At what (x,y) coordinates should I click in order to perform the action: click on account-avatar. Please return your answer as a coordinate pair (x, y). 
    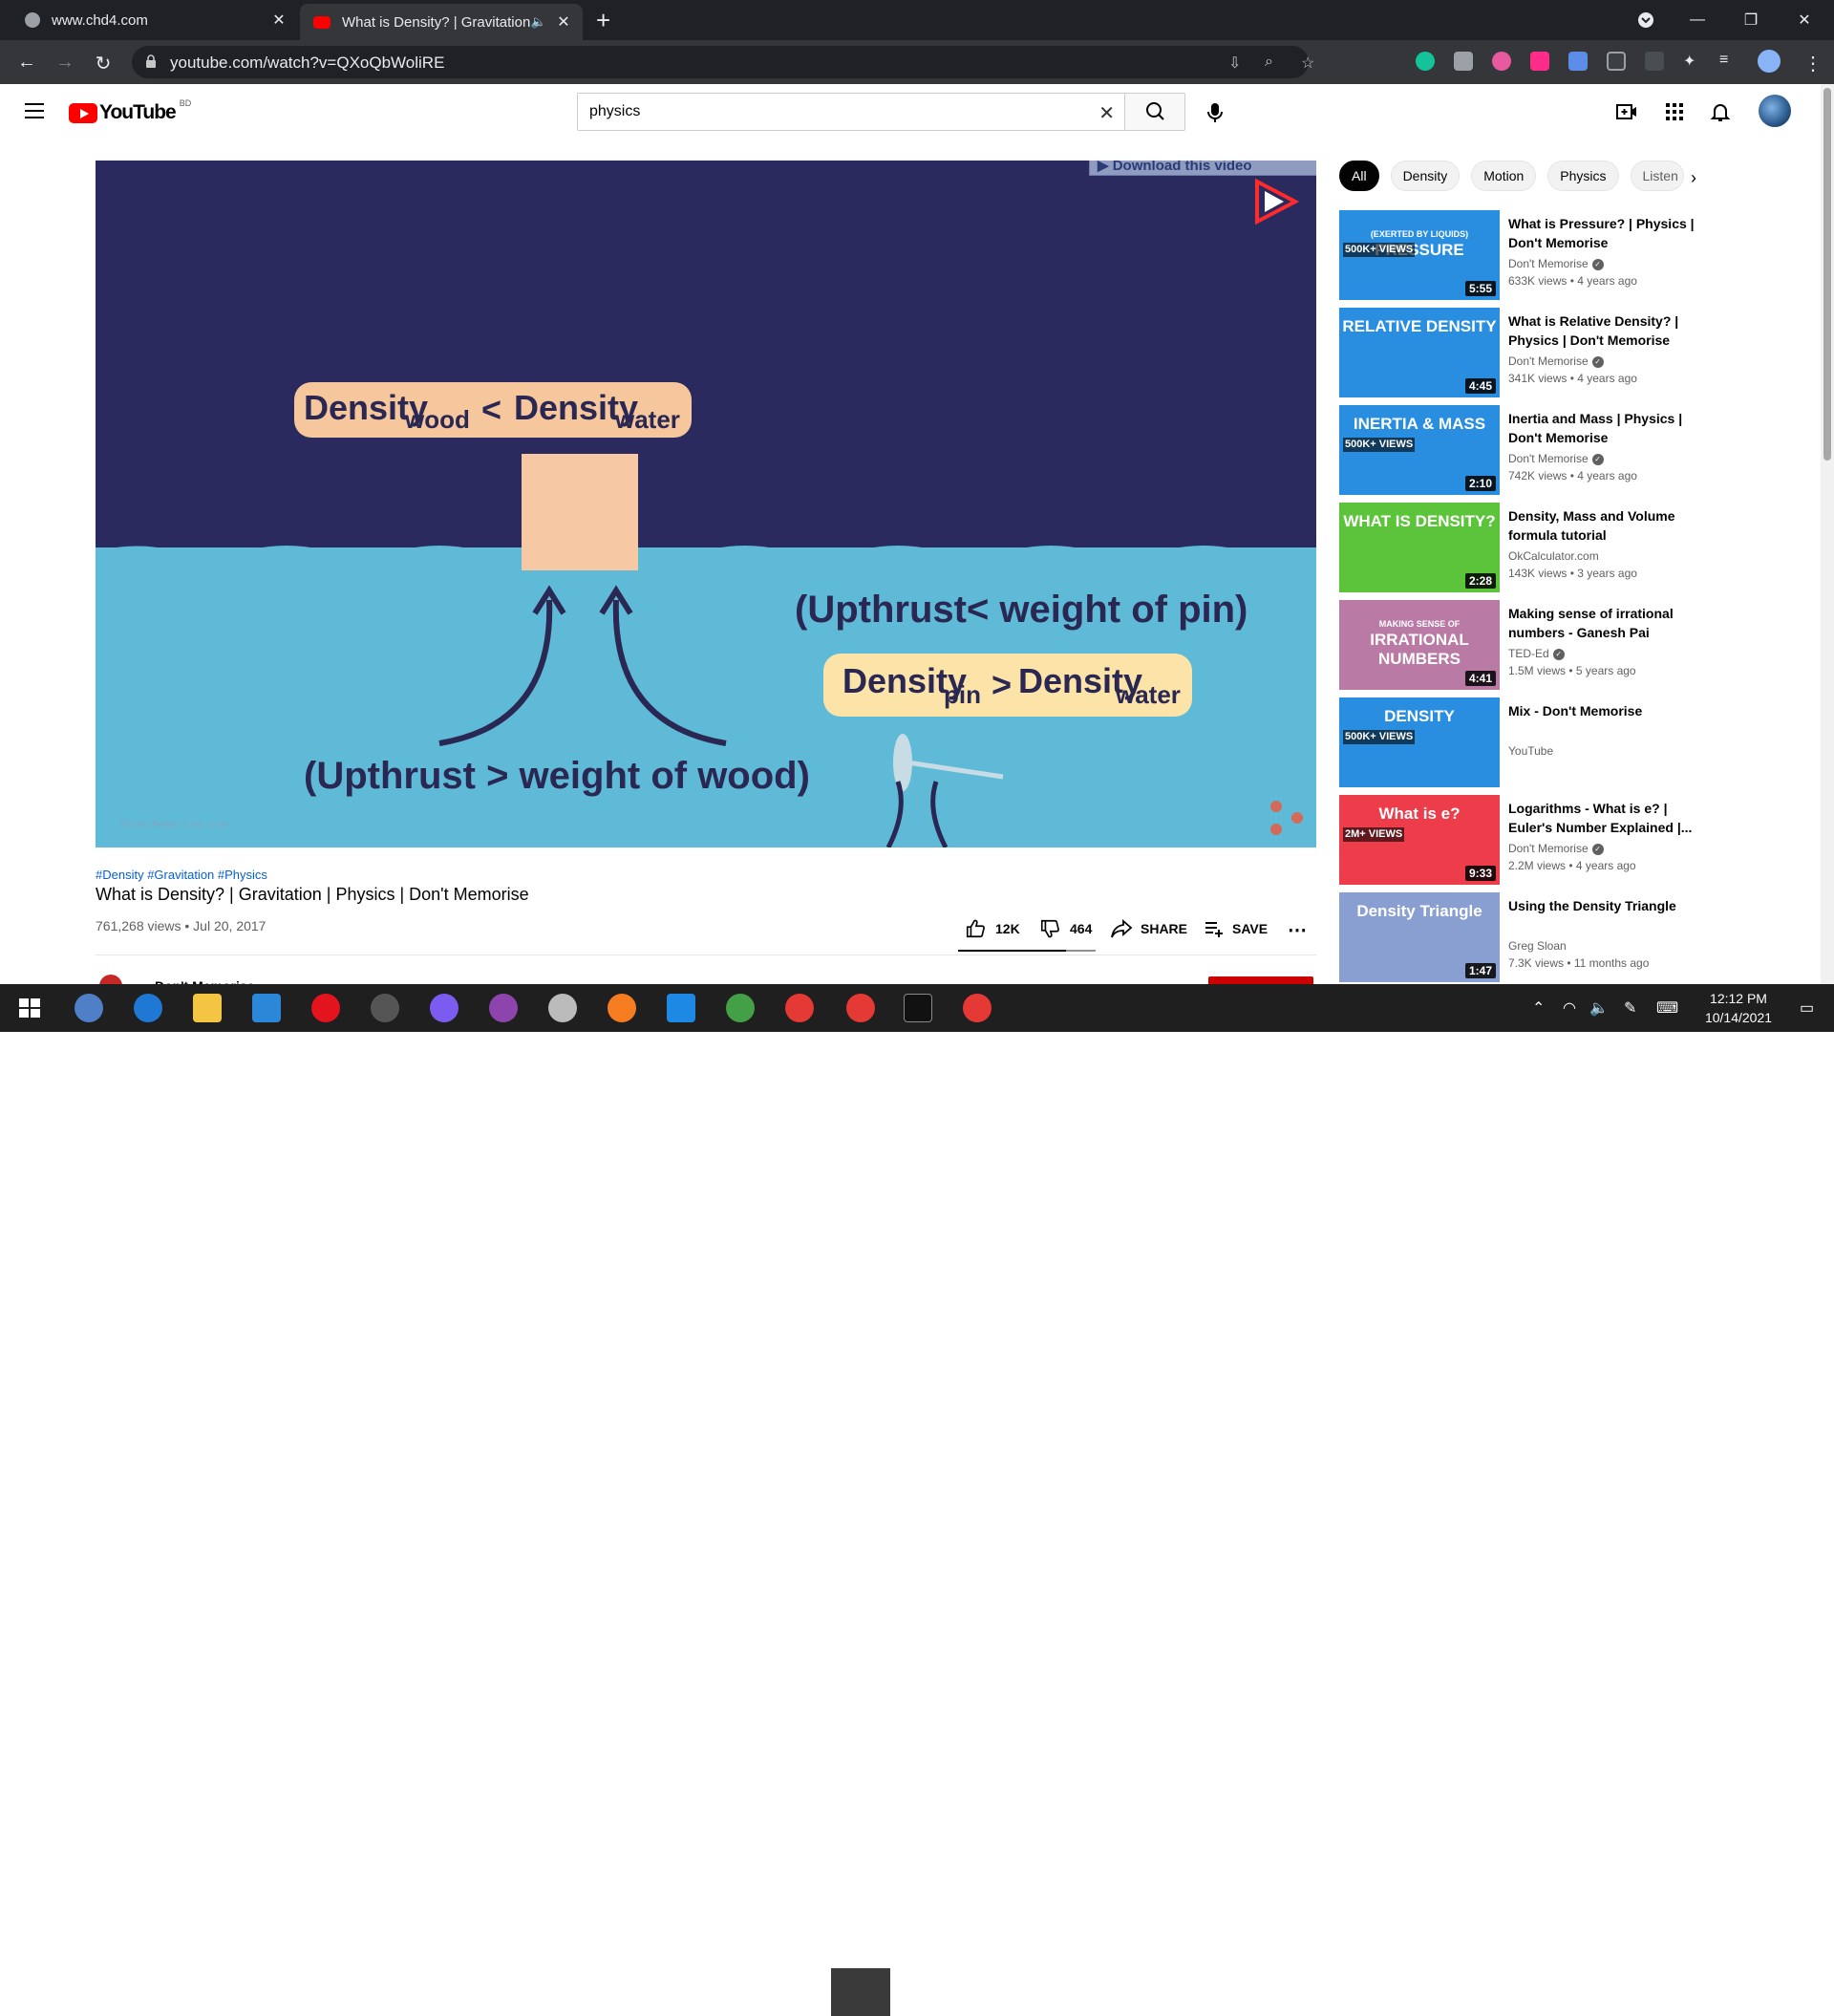
    Looking at the image, I should click on (1775, 111).